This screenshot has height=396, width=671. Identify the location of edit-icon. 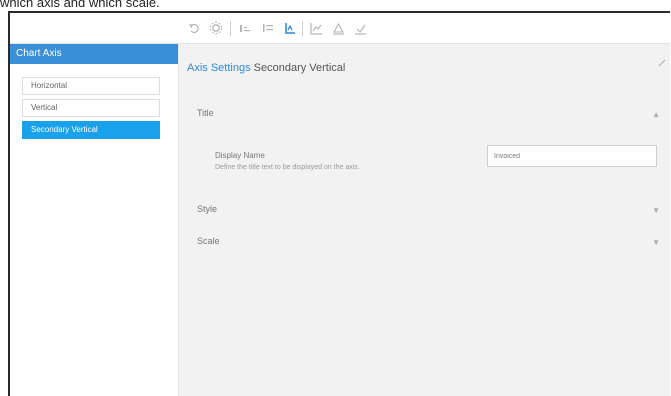
(662, 63).